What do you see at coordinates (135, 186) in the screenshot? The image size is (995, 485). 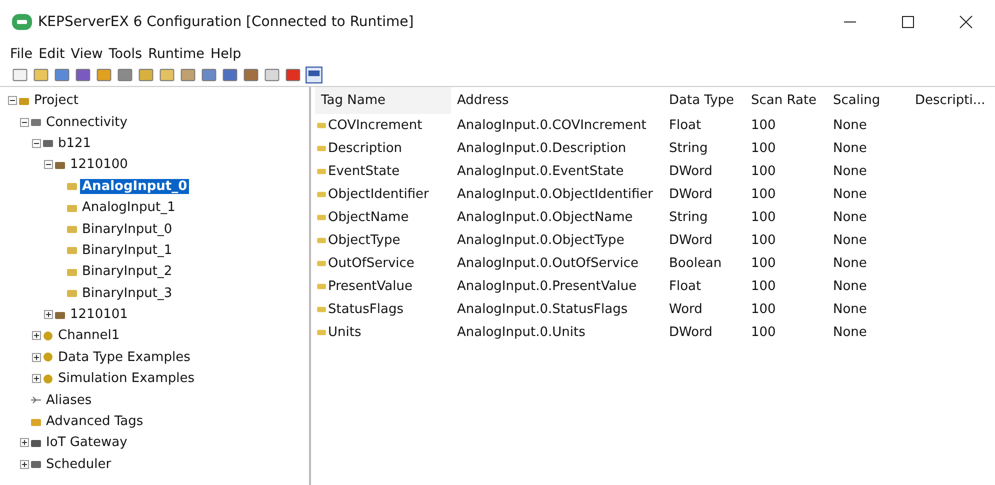 I see `tree-item: AnalogInput_0` at bounding box center [135, 186].